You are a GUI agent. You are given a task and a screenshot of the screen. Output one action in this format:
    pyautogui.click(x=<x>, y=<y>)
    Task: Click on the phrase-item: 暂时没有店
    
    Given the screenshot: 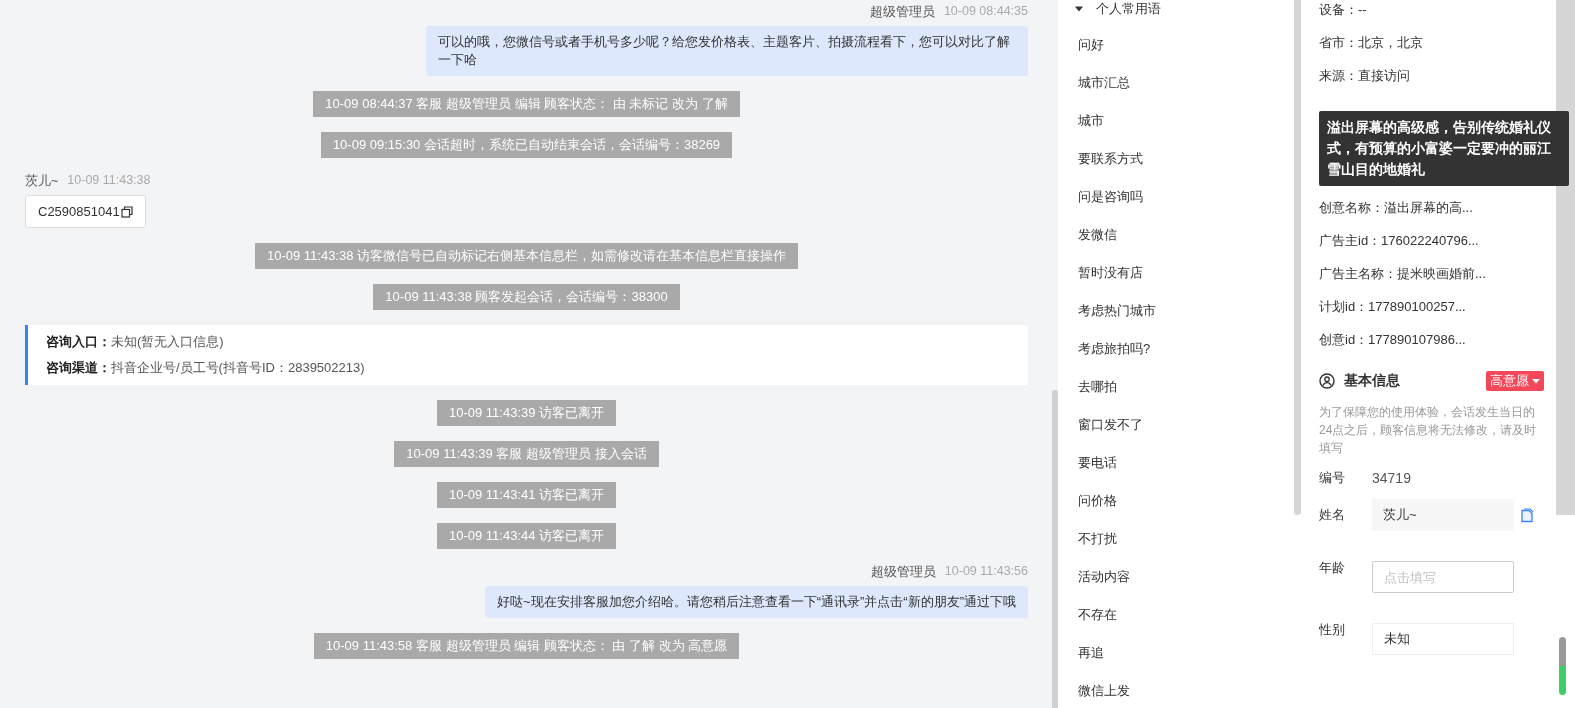 What is the action you would take?
    pyautogui.click(x=1186, y=265)
    